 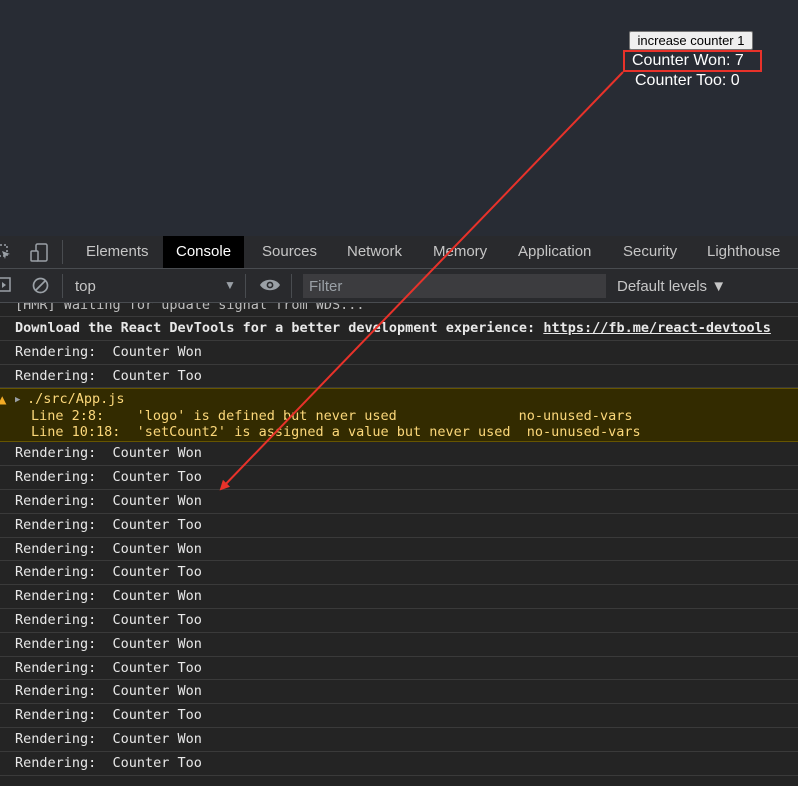 I want to click on increase-counter-button: increase counter 1, so click(x=691, y=40).